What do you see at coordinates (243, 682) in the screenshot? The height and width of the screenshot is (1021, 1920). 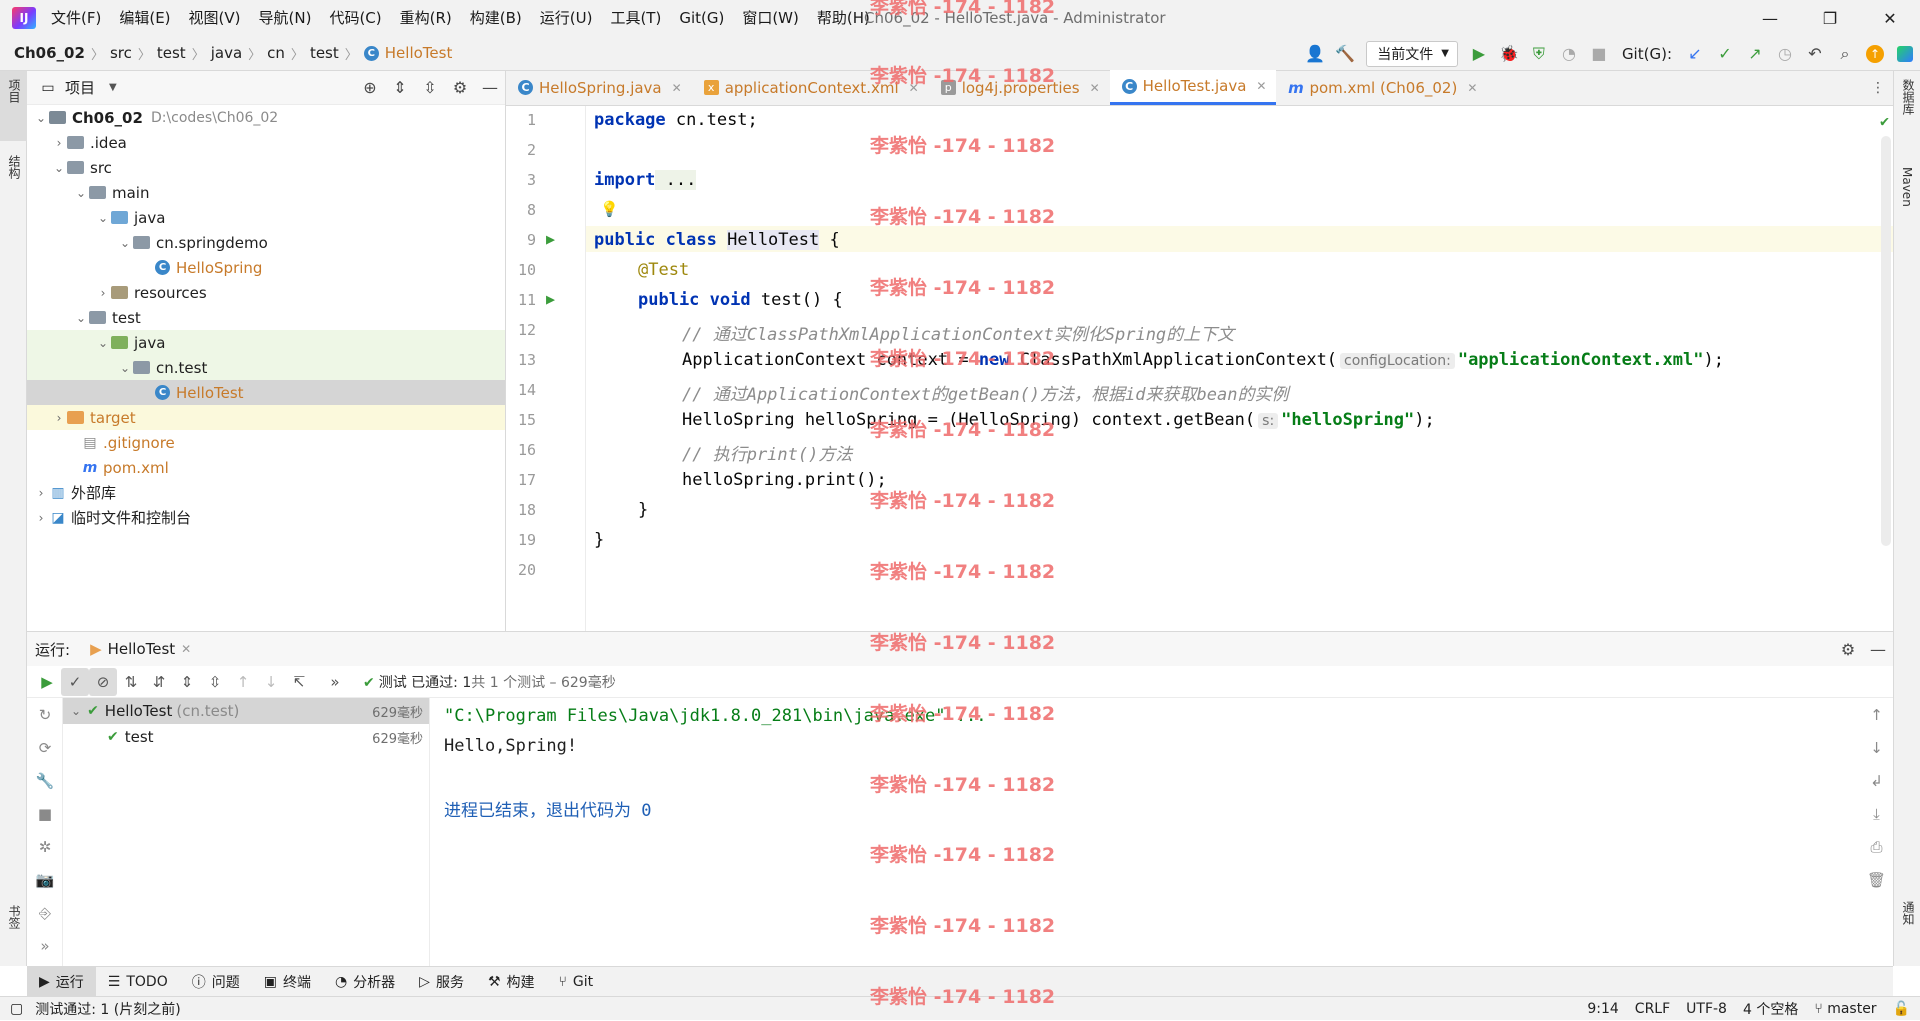 I see `previous-icon: ↑` at bounding box center [243, 682].